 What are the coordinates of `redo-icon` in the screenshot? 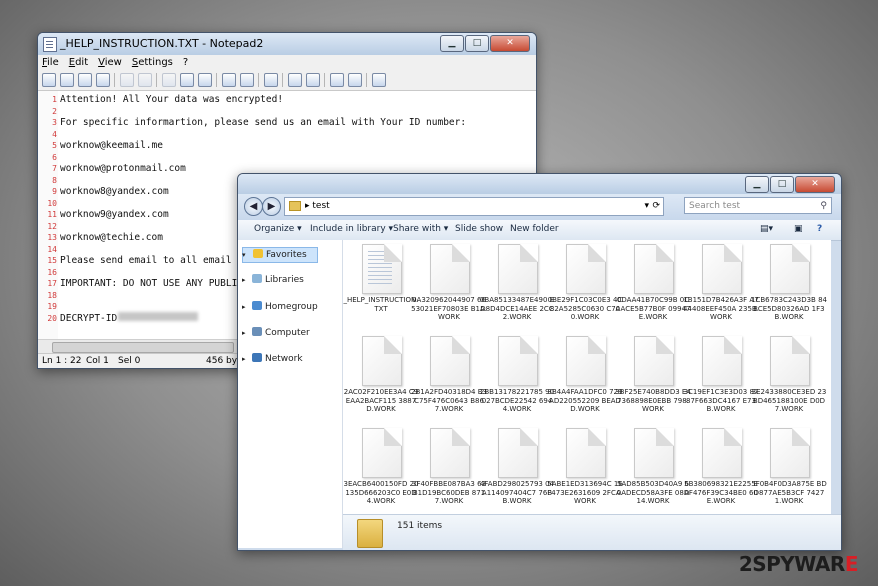 It's located at (145, 80).